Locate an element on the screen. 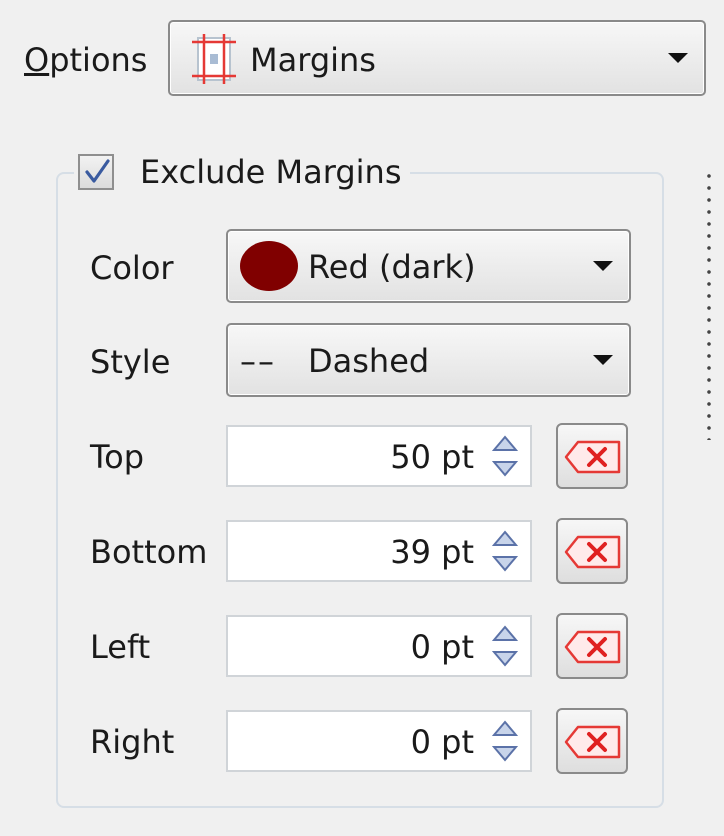 The height and width of the screenshot is (836, 724). right-margin-stepper is located at coordinates (505, 741).